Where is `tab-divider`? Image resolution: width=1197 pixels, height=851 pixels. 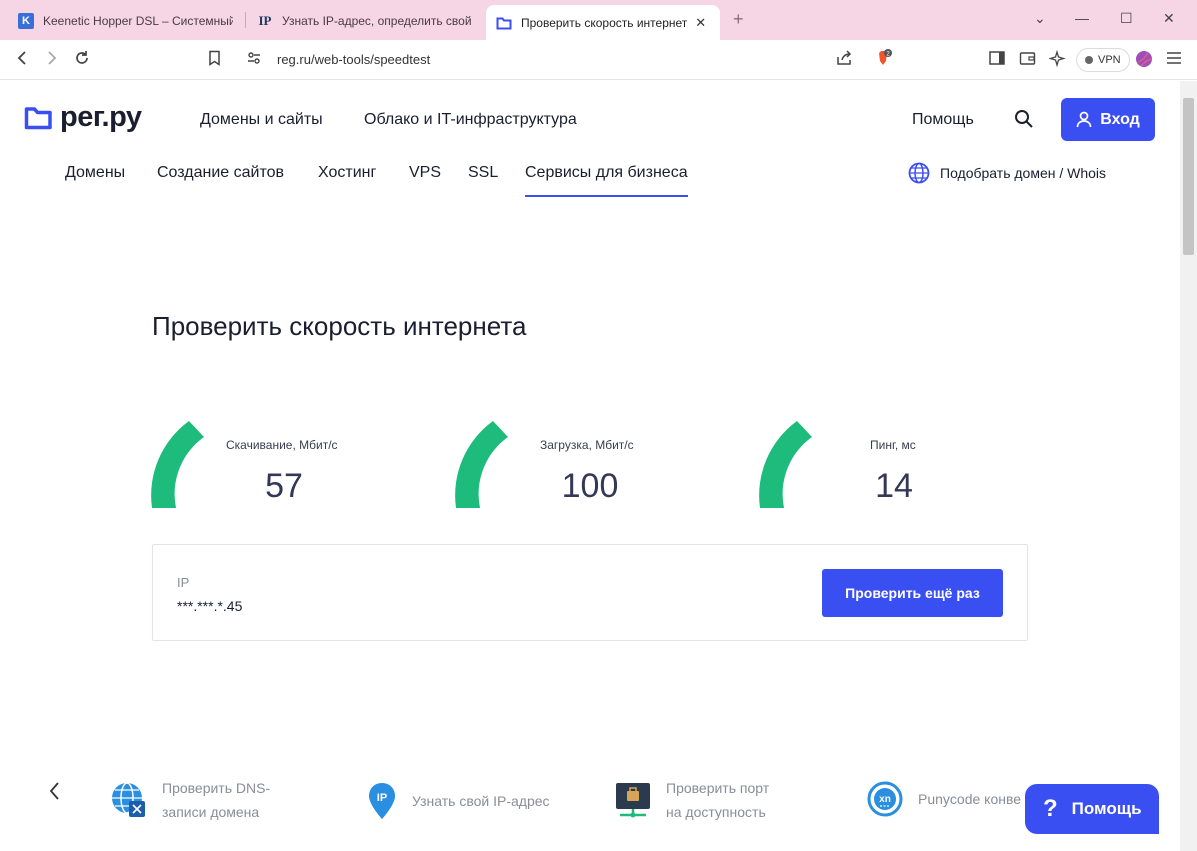
tab-divider is located at coordinates (245, 20).